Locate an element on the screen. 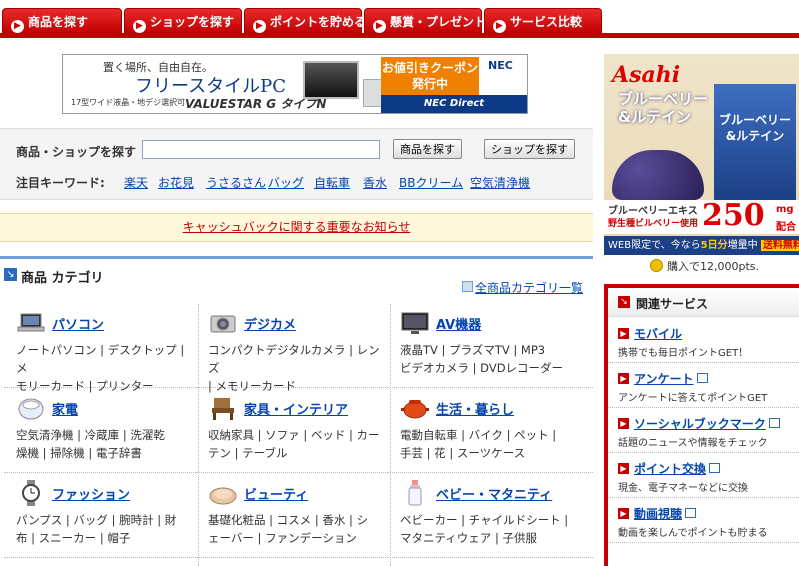 Image resolution: width=799 pixels, height=566 pixels. category-link: ベビー・マタニティ is located at coordinates (494, 493).